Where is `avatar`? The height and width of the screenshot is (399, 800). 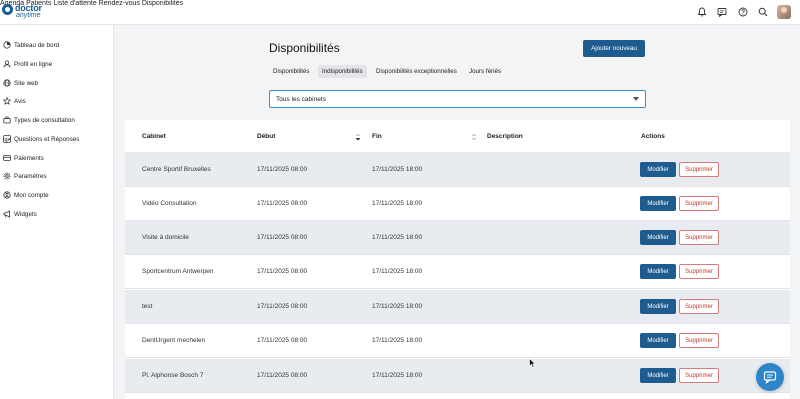
avatar is located at coordinates (784, 12).